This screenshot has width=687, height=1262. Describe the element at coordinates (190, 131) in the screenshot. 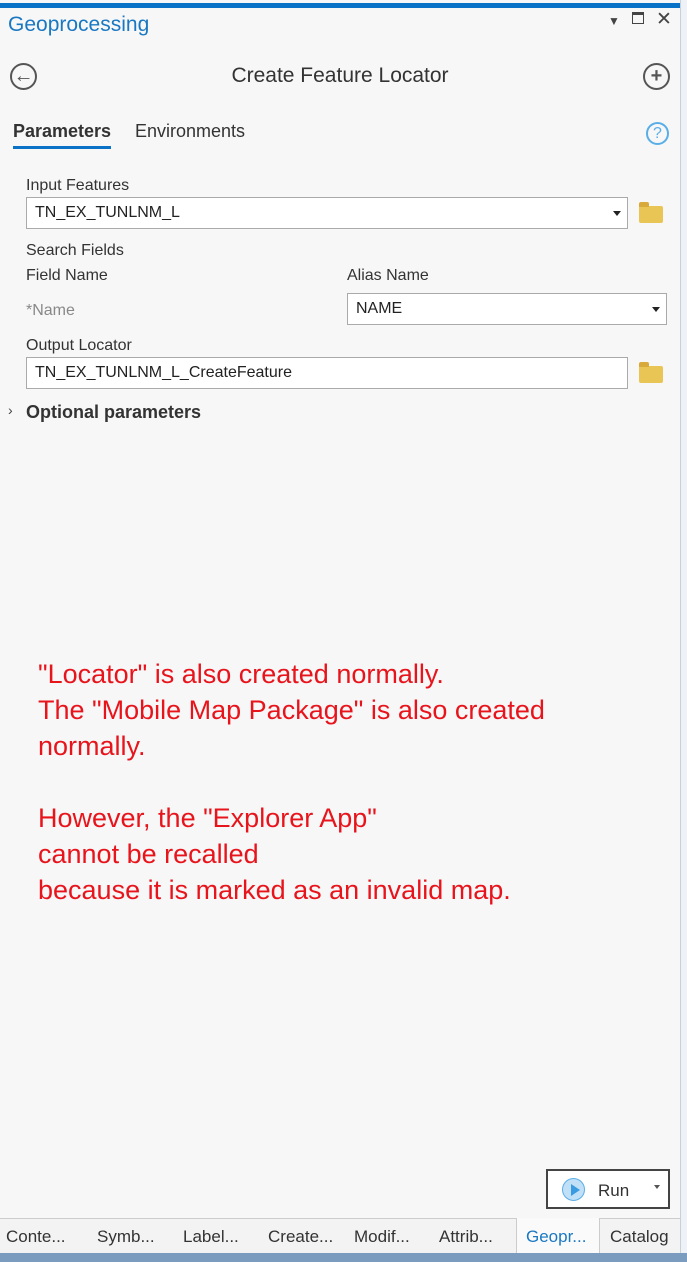

I see `tab-environments: Environments` at that location.